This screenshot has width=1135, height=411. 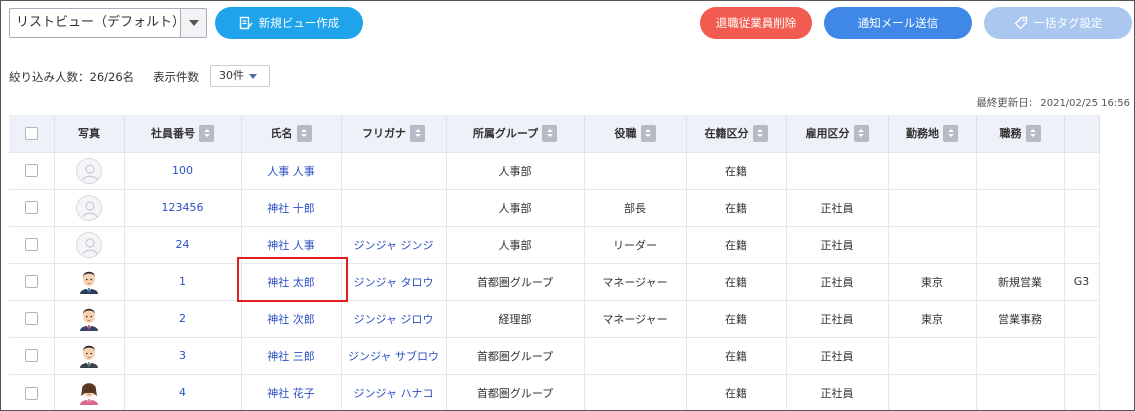 I want to click on employee-id: 2, so click(x=182, y=318).